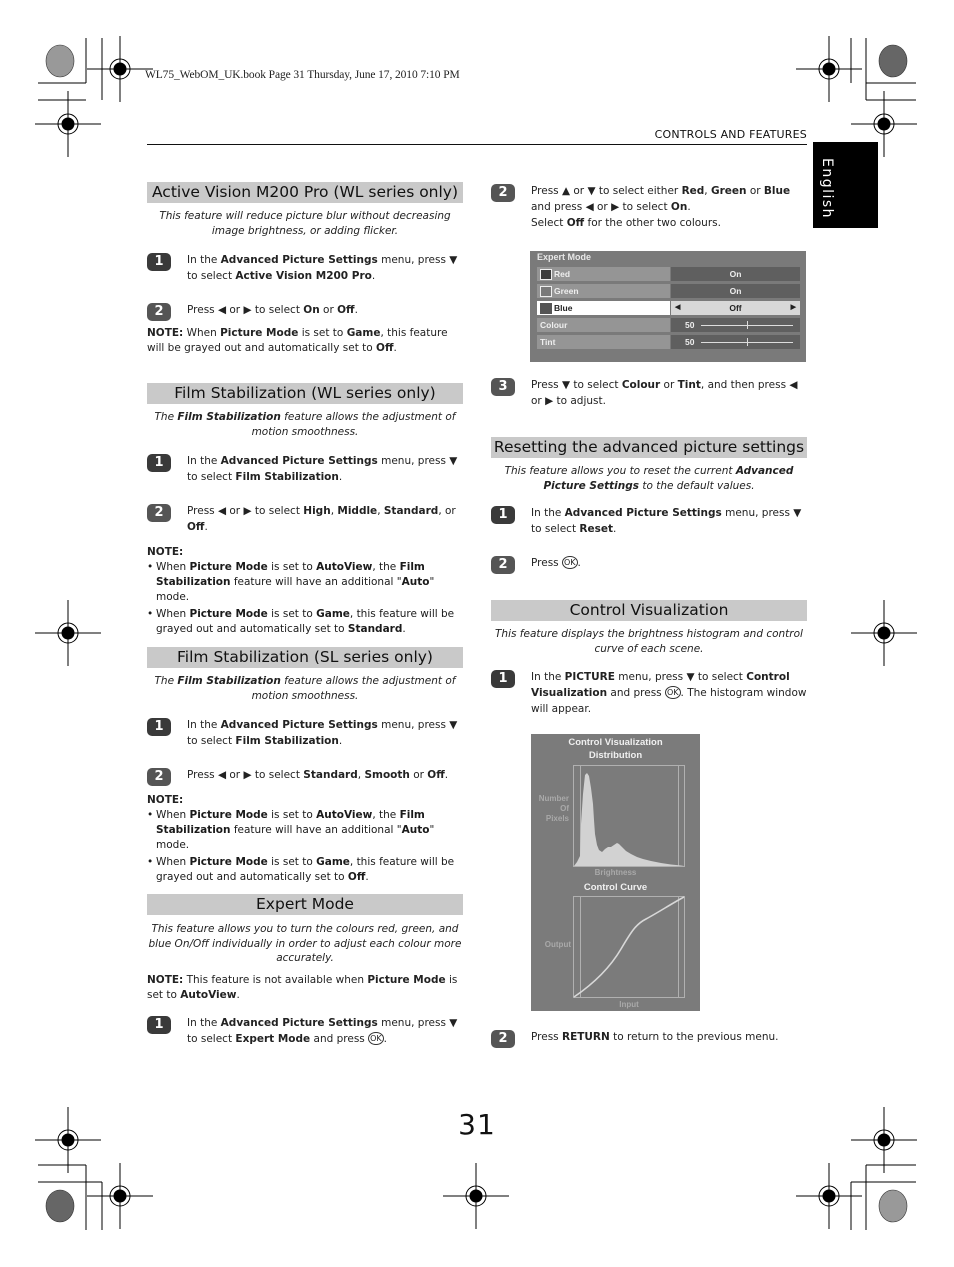 Image resolution: width=954 pixels, height=1267 pixels. What do you see at coordinates (730, 134) in the screenshot?
I see `section-label: CONTROLS AND FEATURES` at bounding box center [730, 134].